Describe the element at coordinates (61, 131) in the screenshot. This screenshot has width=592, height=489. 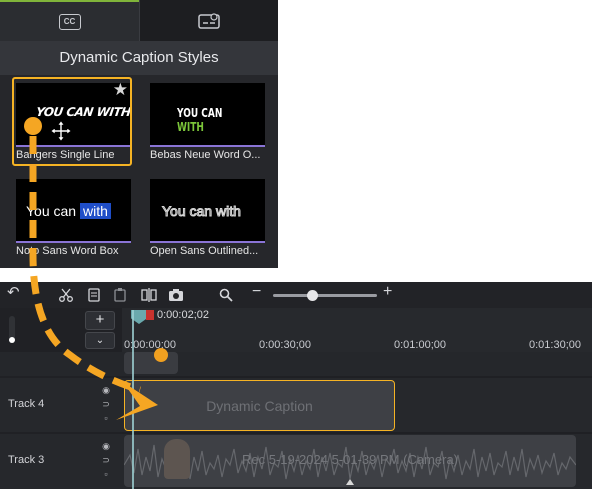
I see `move-cursor-icon` at that location.